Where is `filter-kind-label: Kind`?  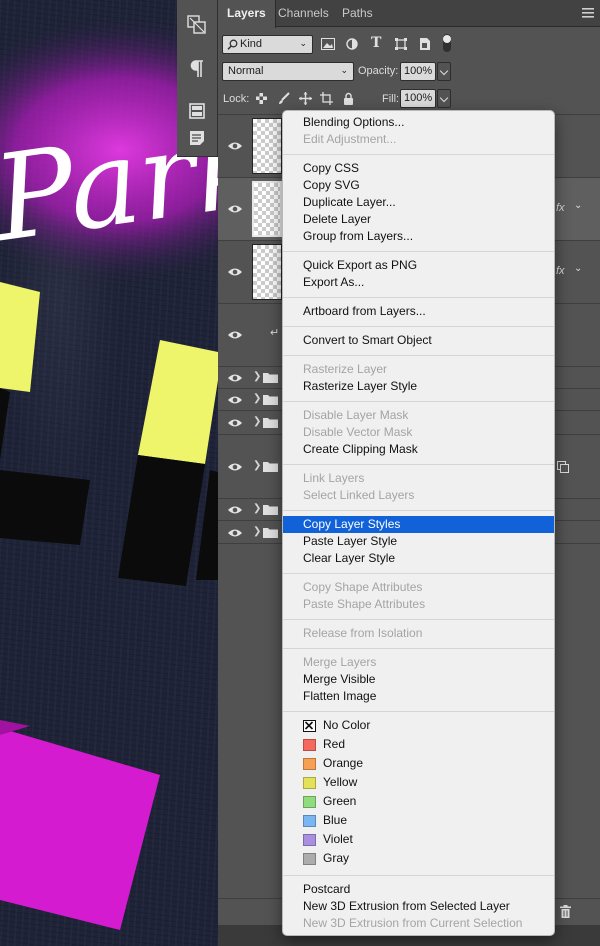 filter-kind-label: Kind is located at coordinates (251, 44).